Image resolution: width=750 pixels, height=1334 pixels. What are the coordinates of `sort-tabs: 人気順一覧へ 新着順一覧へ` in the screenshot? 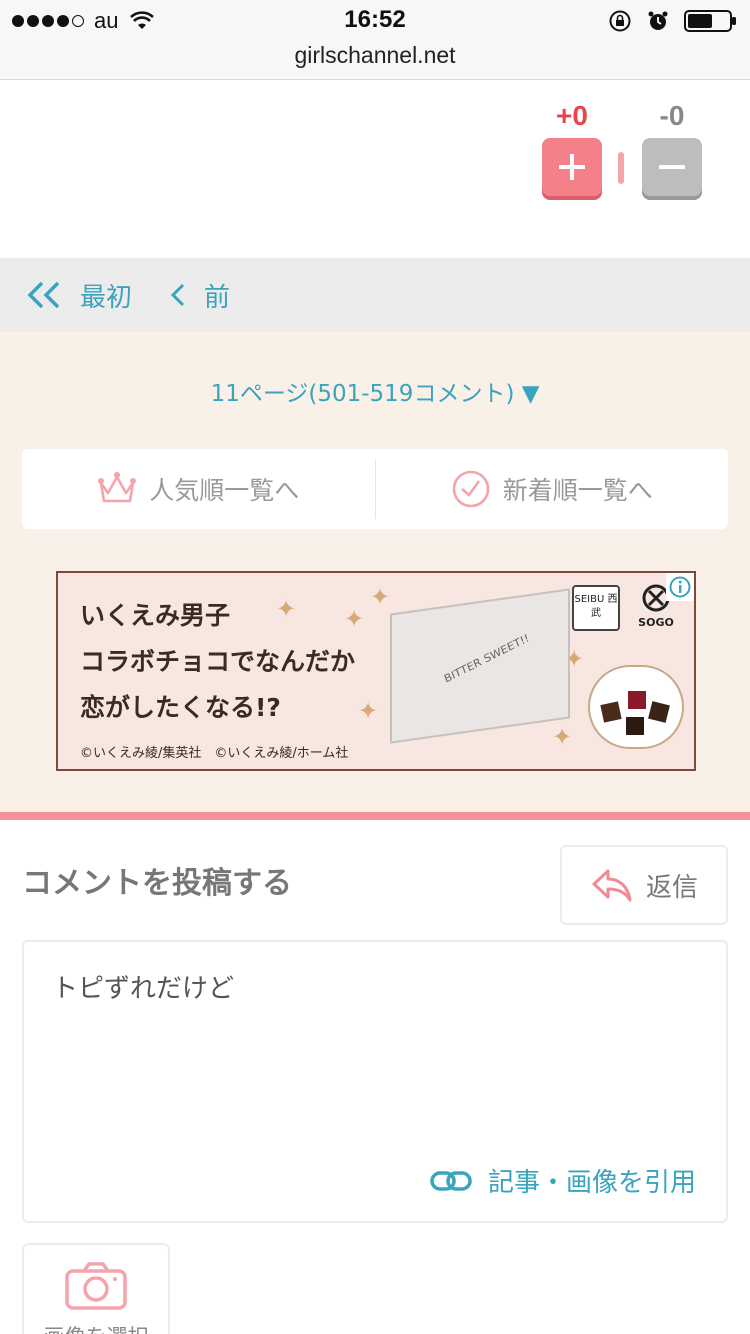 It's located at (375, 489).